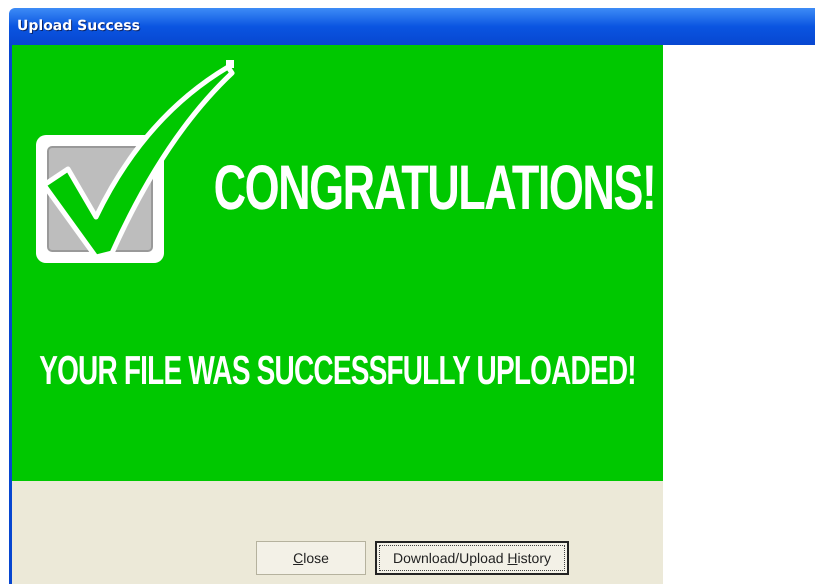  I want to click on window-title: Upload Success, so click(78, 26).